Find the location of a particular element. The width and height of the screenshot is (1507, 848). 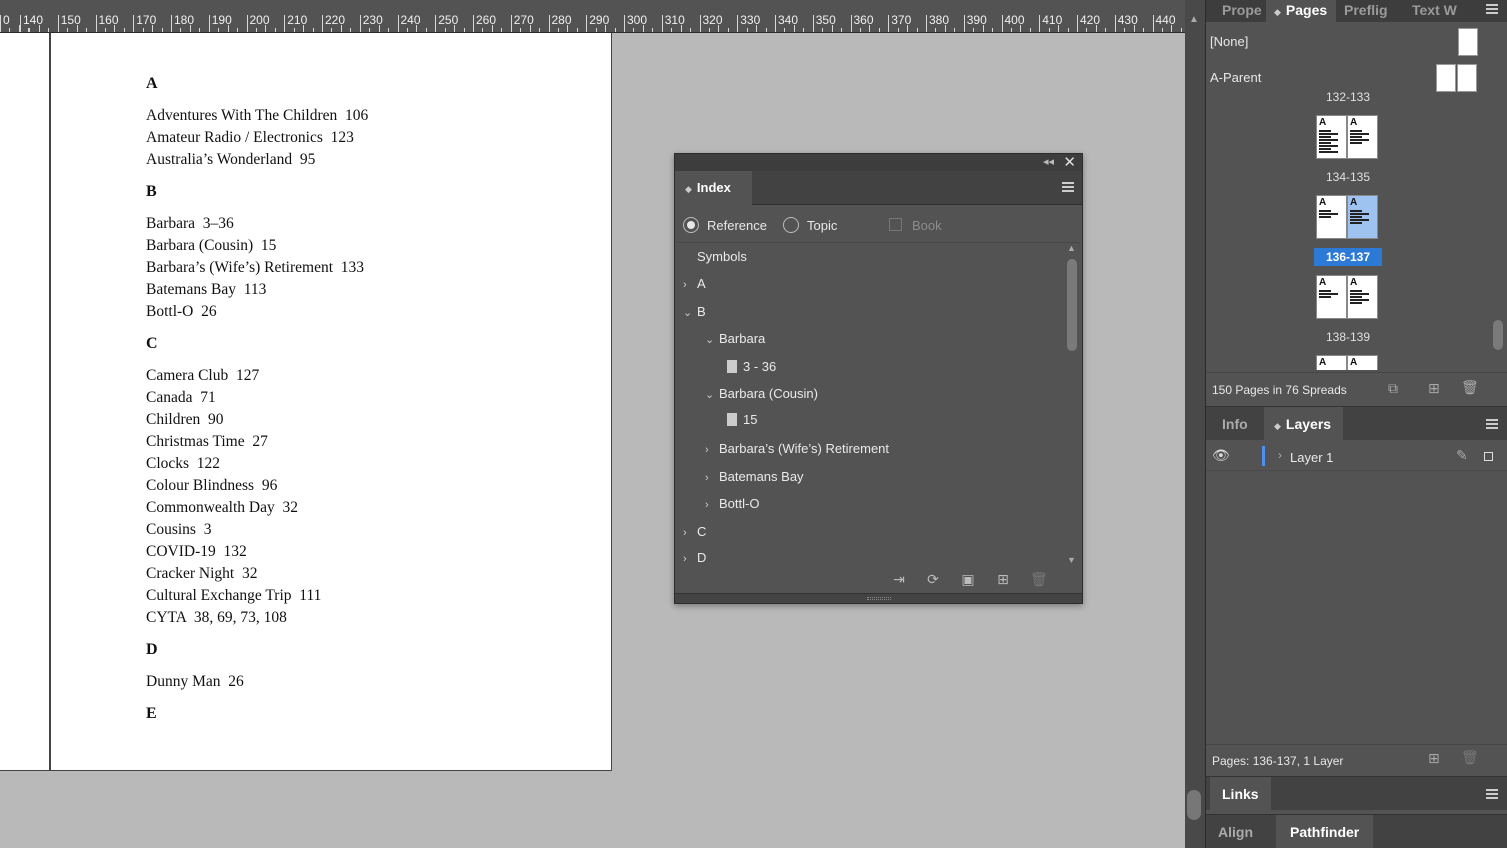

eye-visibility-icon: 👁 is located at coordinates (1221, 455).